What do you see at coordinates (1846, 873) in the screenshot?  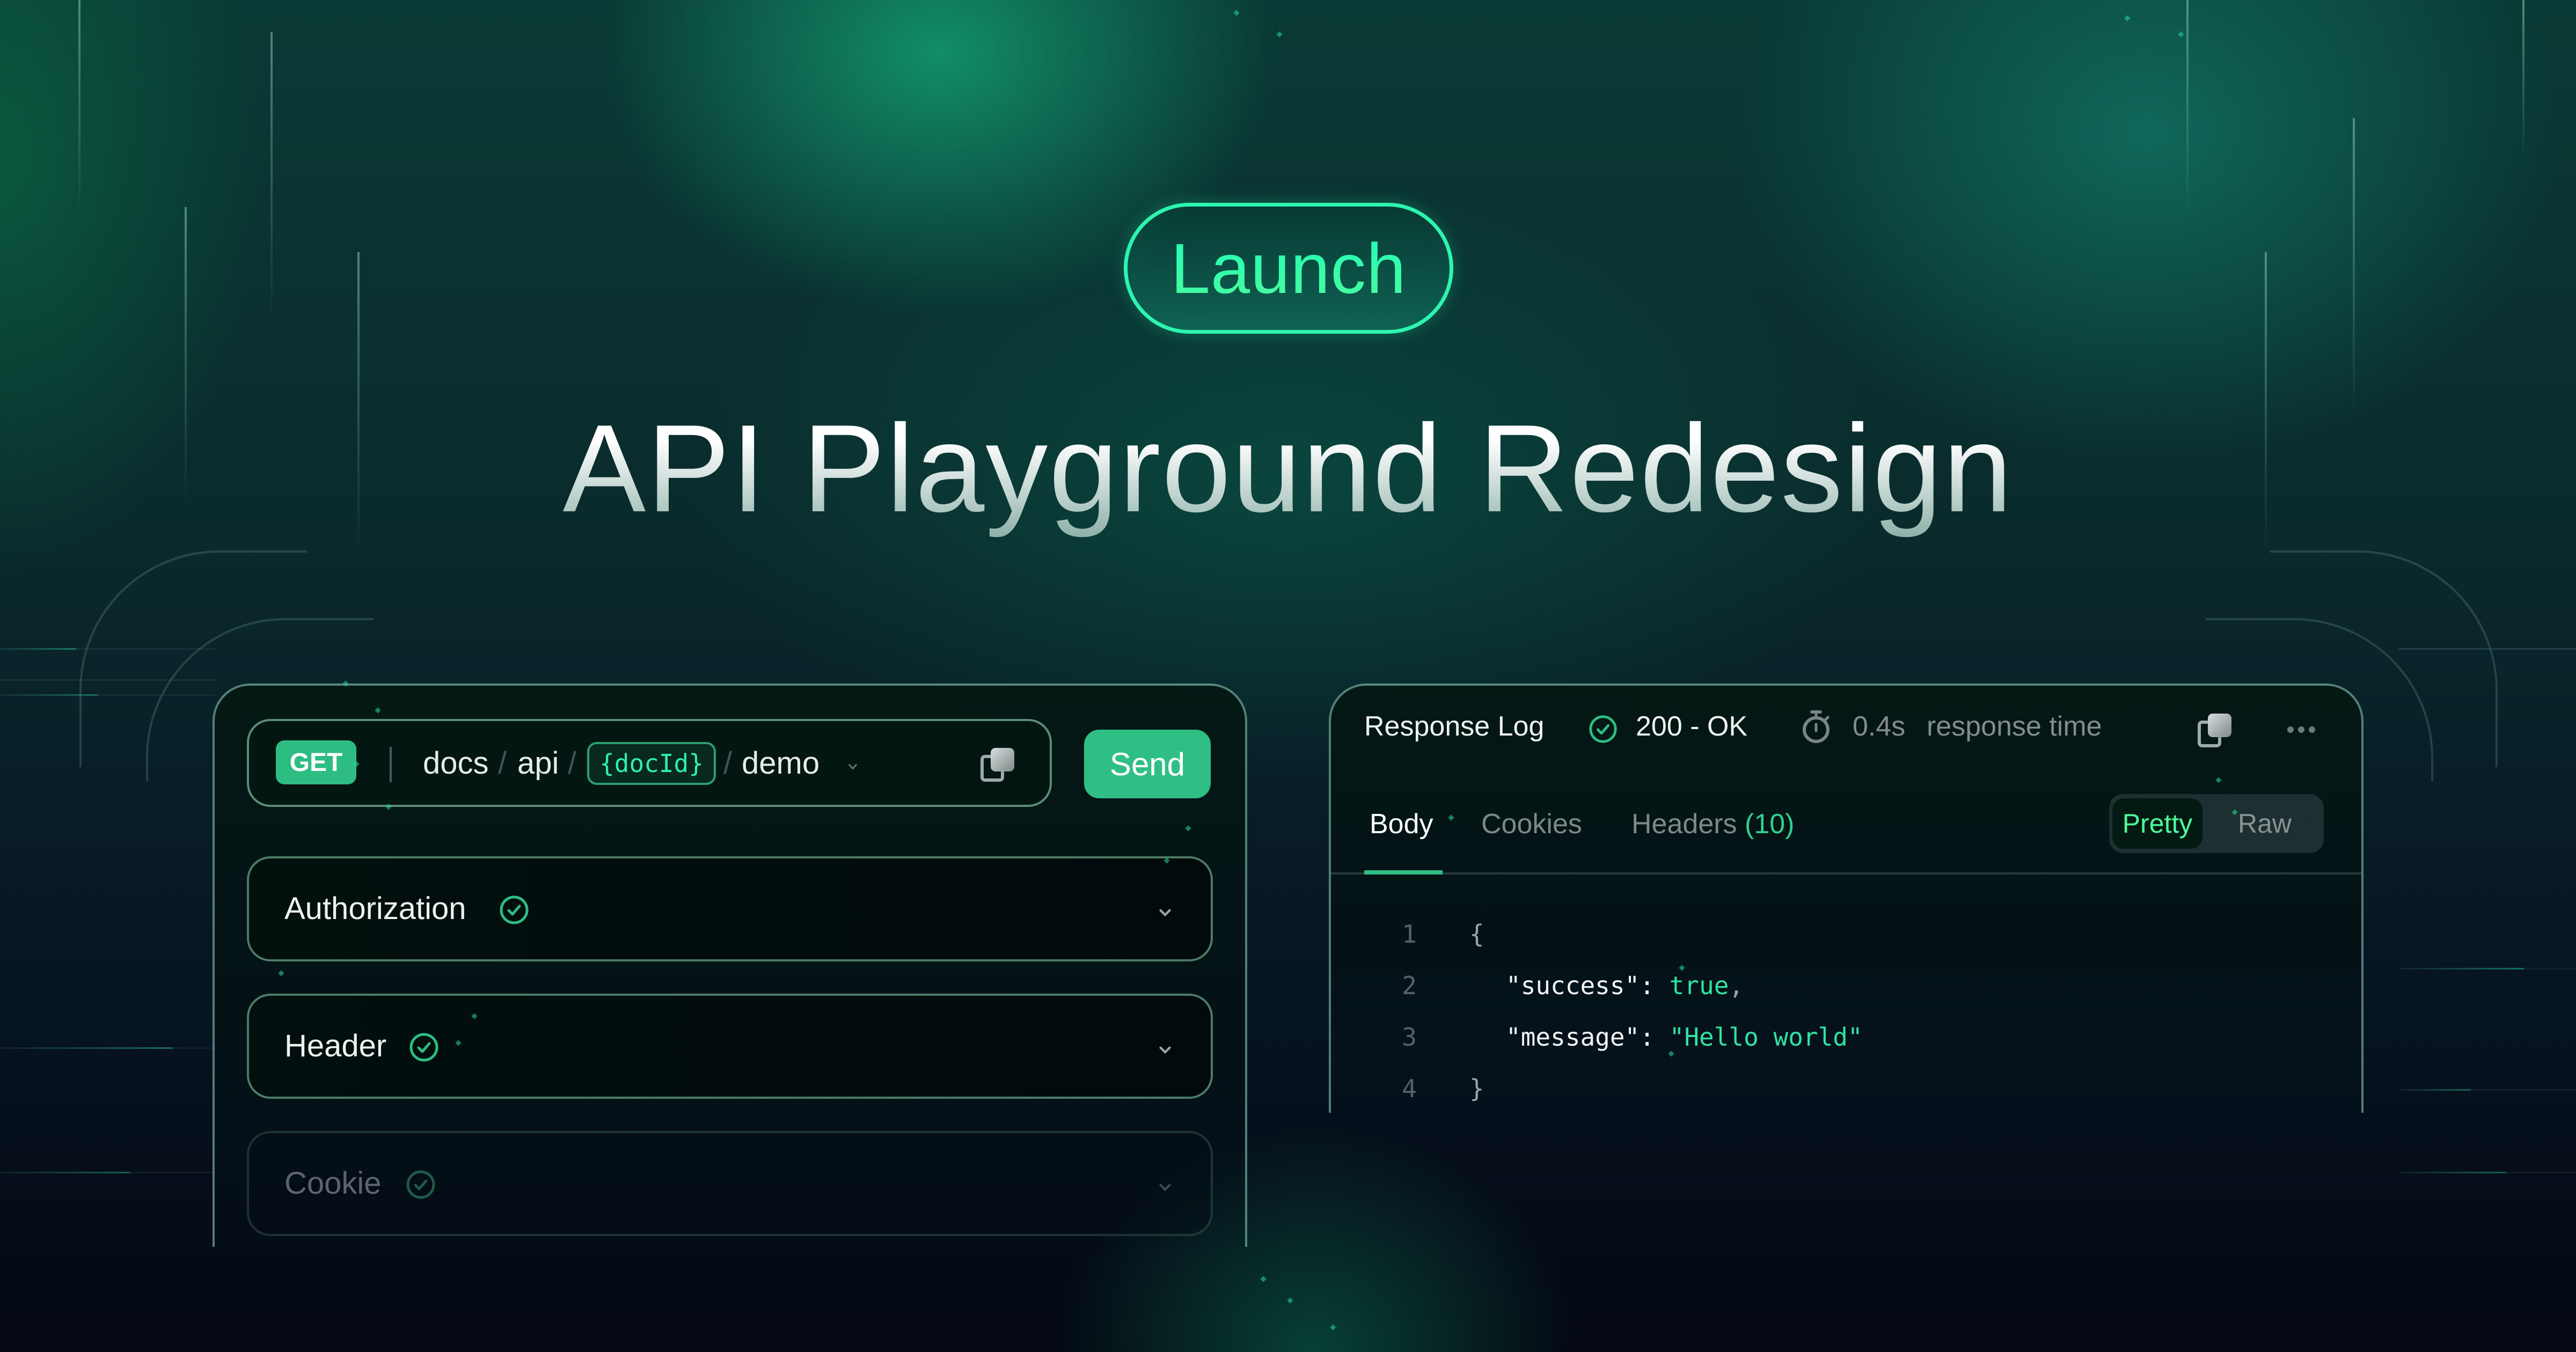 I see `tabs-divider` at bounding box center [1846, 873].